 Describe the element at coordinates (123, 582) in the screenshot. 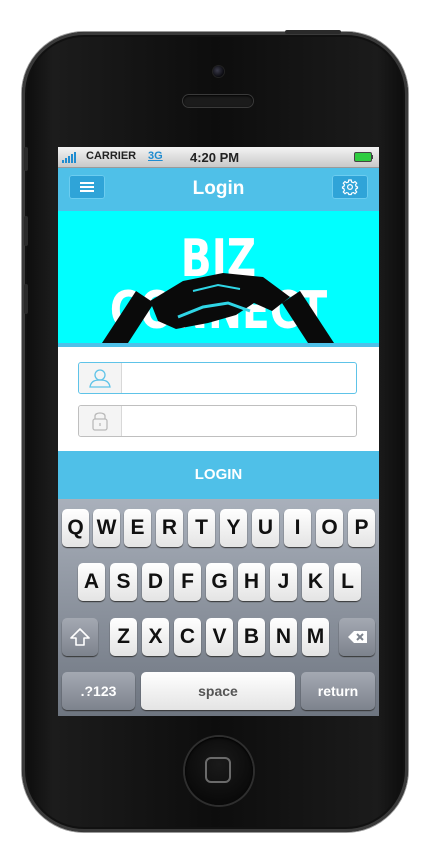

I see `key-s: S` at that location.